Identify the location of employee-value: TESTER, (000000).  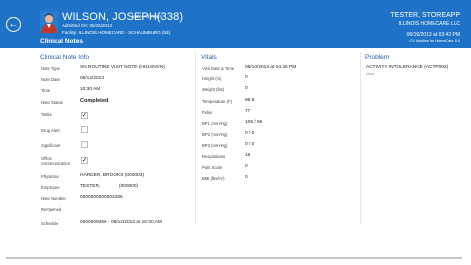
(109, 186).